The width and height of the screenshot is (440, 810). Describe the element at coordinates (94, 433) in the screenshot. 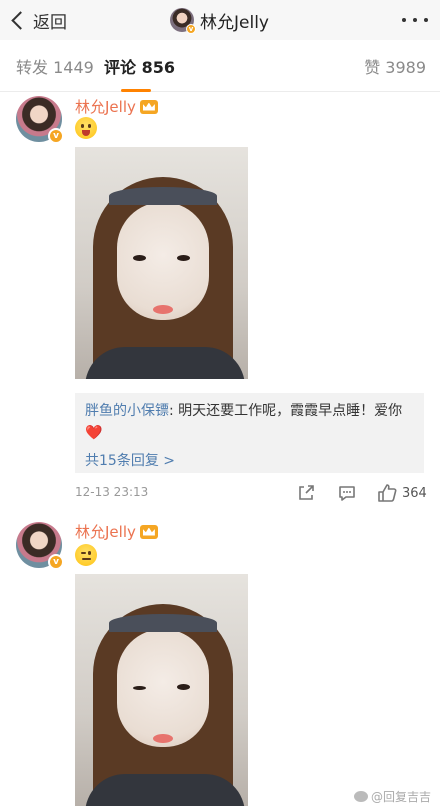

I see `heart-emoji-icon: ❤️` at that location.